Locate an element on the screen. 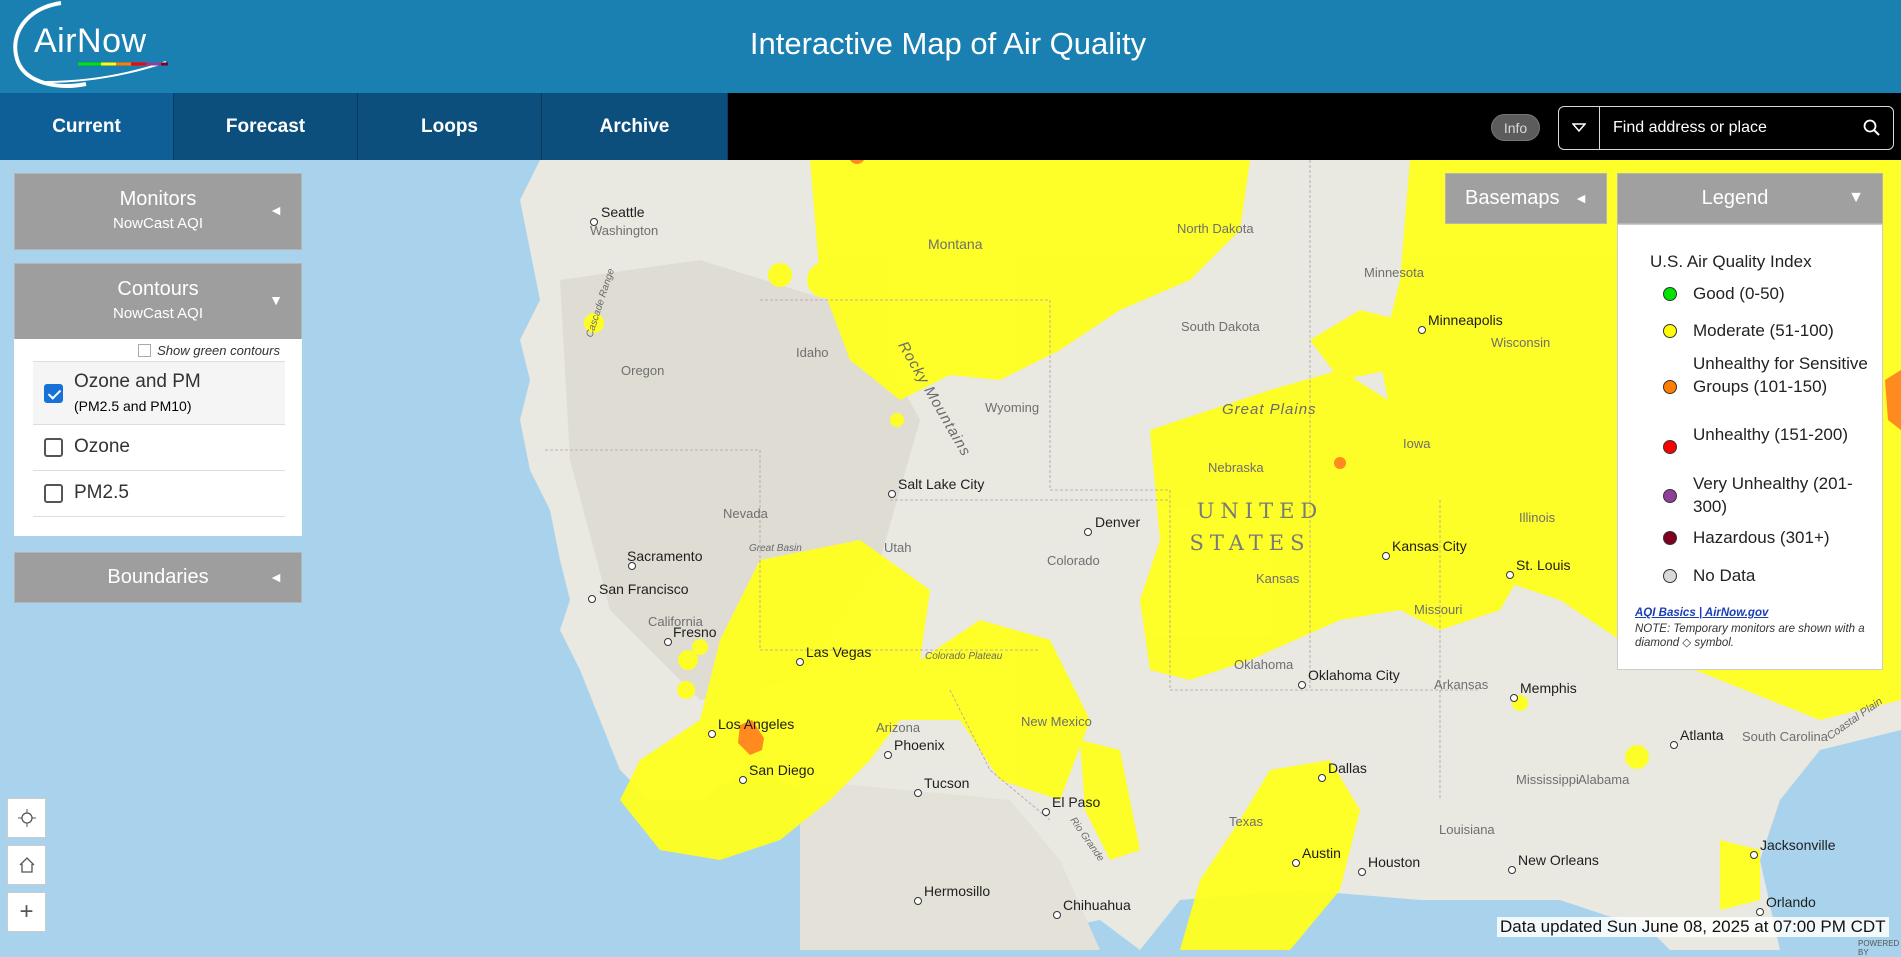 This screenshot has height=957, width=1901. legend-item-moderate: Moderate (51-100) is located at coordinates (1768, 330).